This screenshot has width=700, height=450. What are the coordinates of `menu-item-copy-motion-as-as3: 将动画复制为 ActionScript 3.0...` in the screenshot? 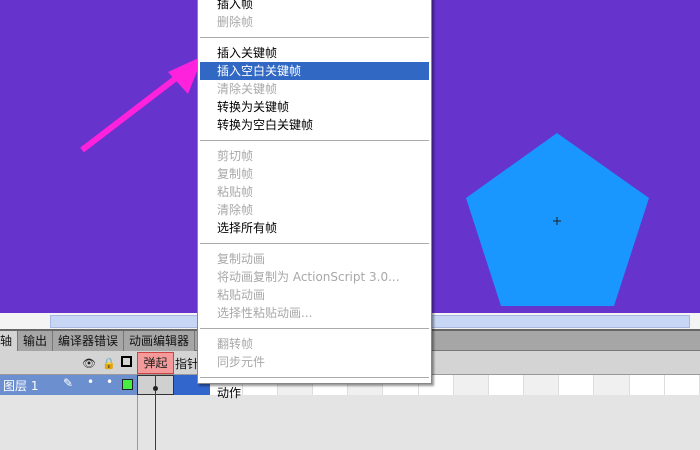 It's located at (308, 277).